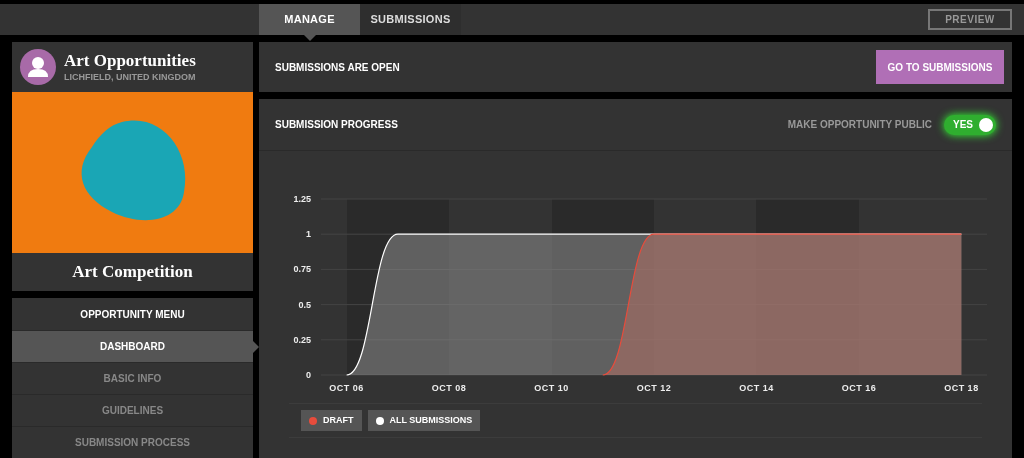  What do you see at coordinates (410, 19) in the screenshot?
I see `nav-tab: SUBMISSIONS` at bounding box center [410, 19].